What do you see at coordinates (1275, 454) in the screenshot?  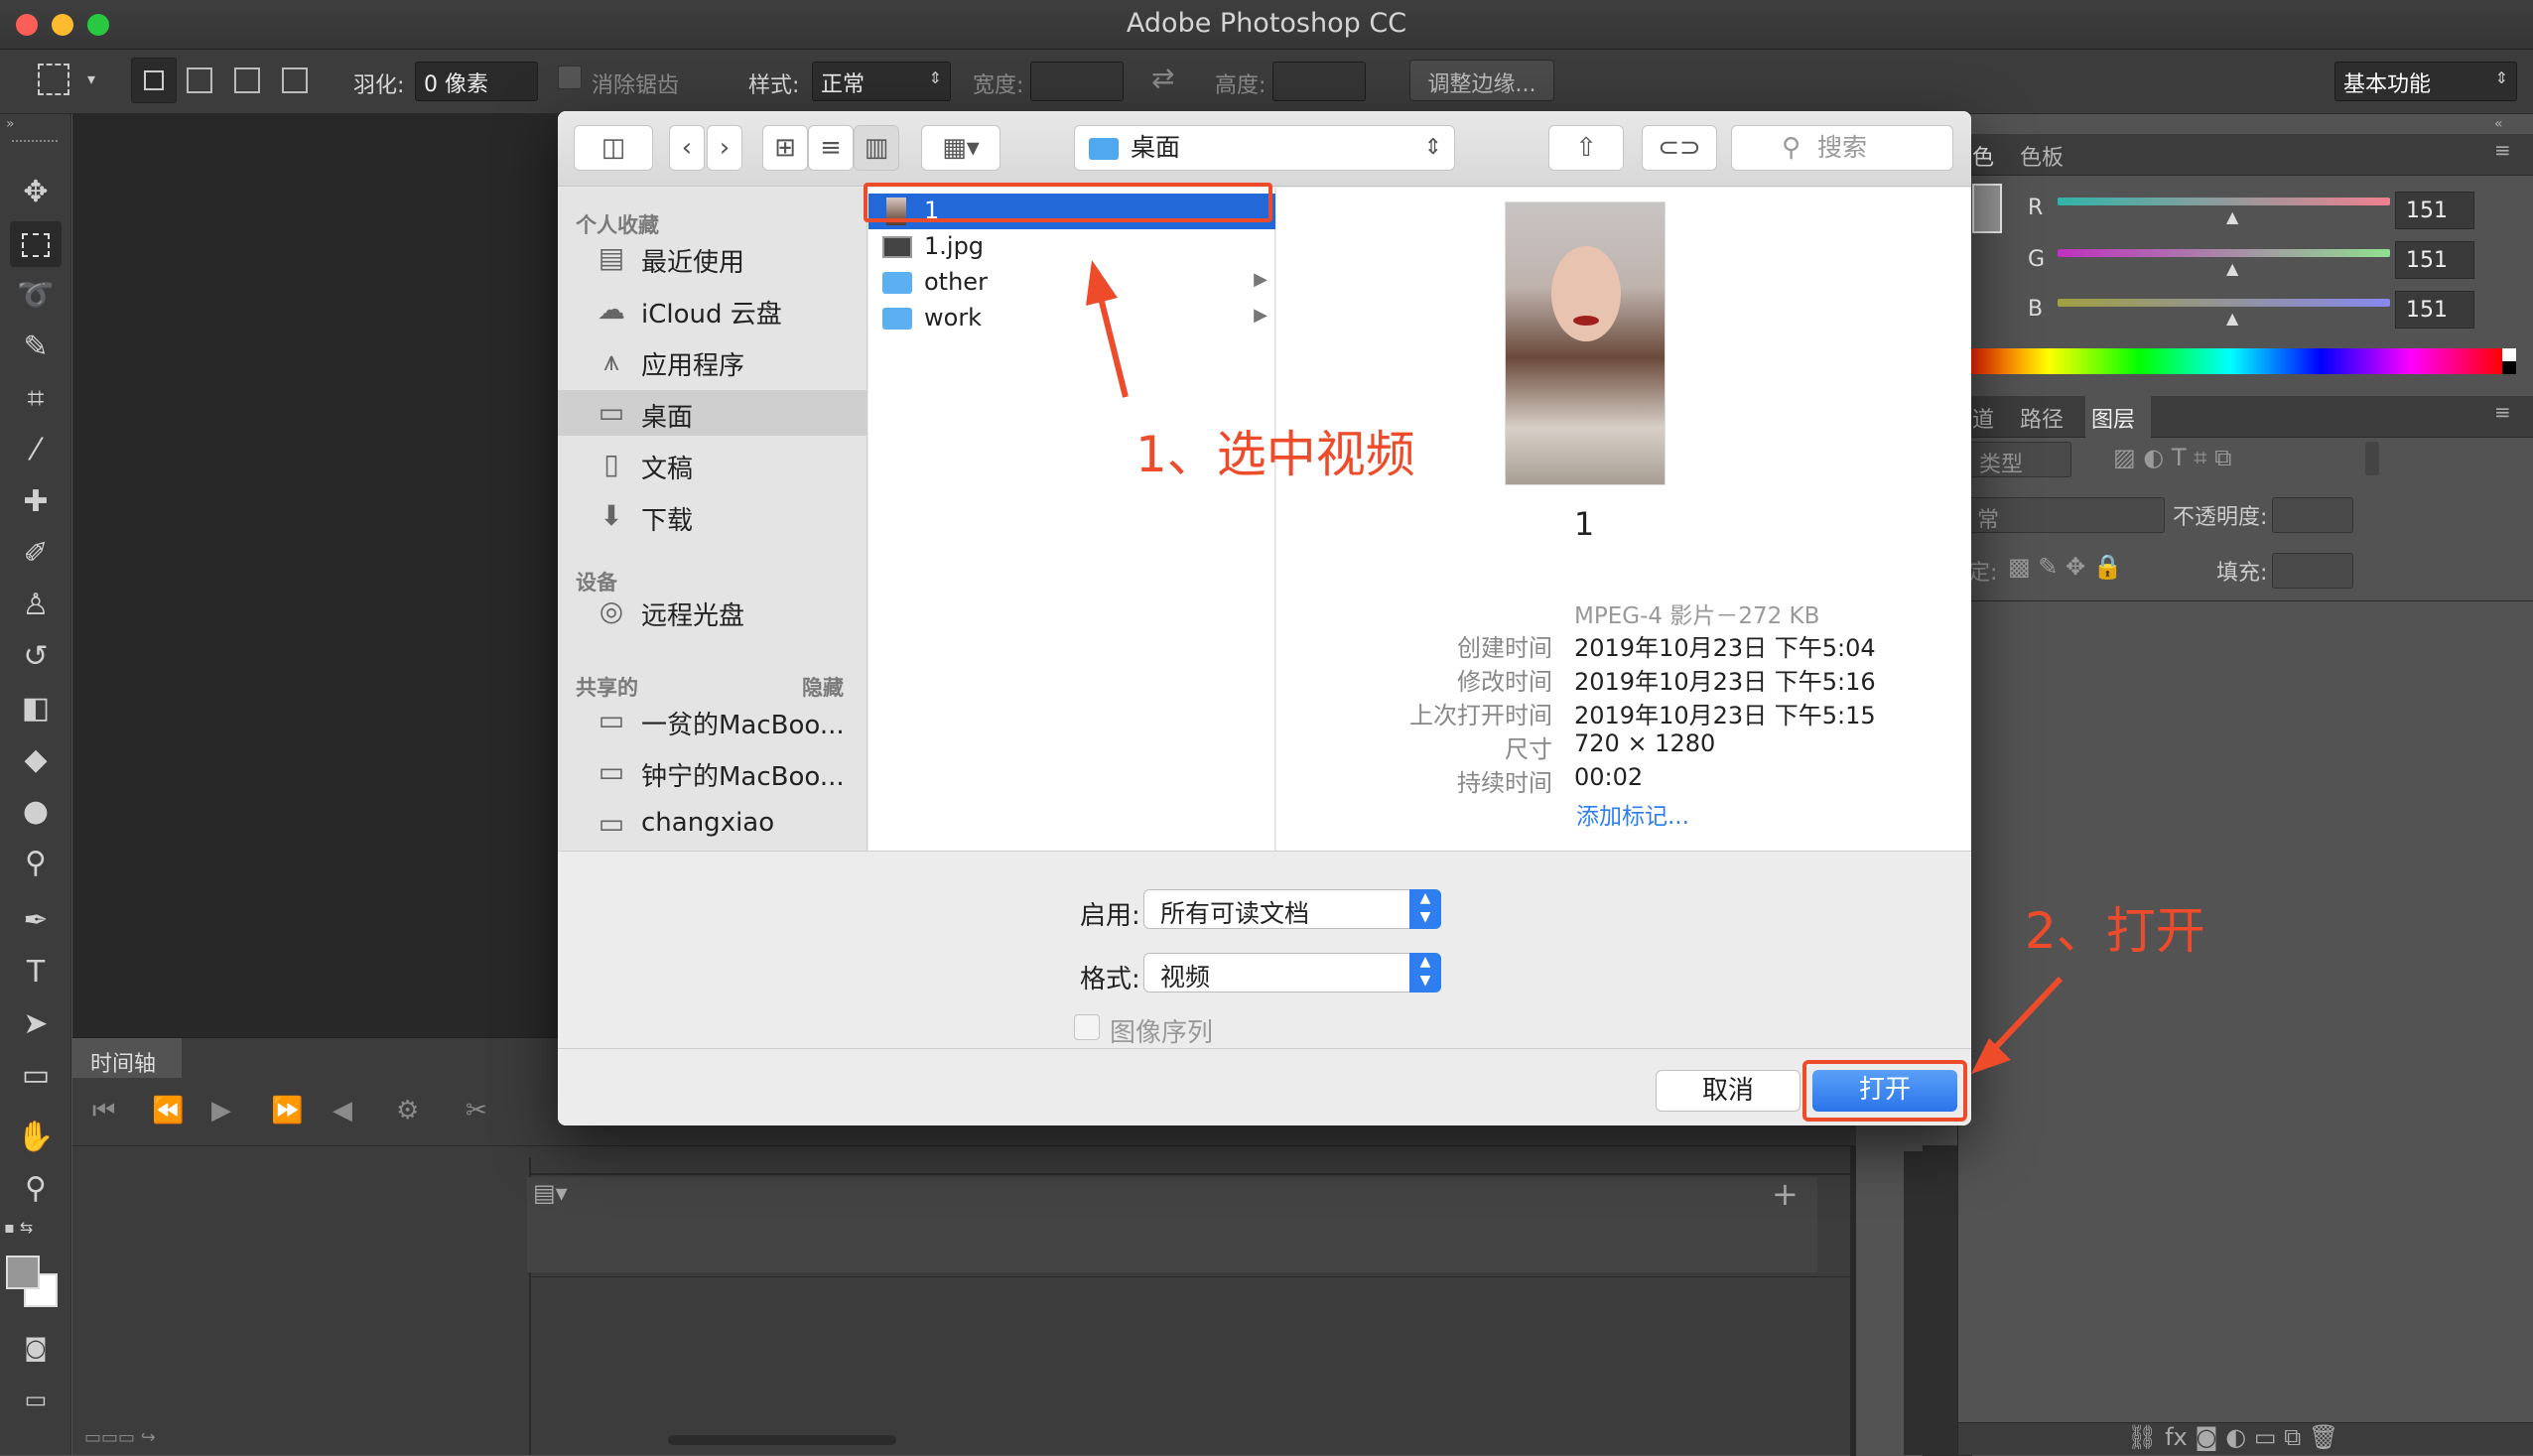 I see `annotation-step1: 1、选中视频` at bounding box center [1275, 454].